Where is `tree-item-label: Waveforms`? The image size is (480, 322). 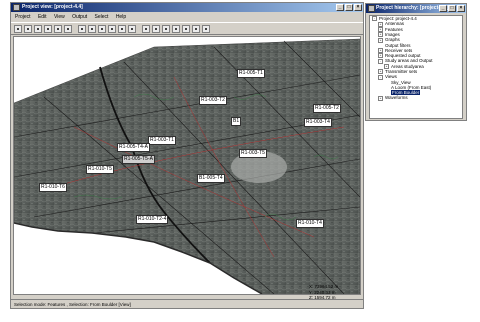 tree-item-label: Waveforms is located at coordinates (396, 98).